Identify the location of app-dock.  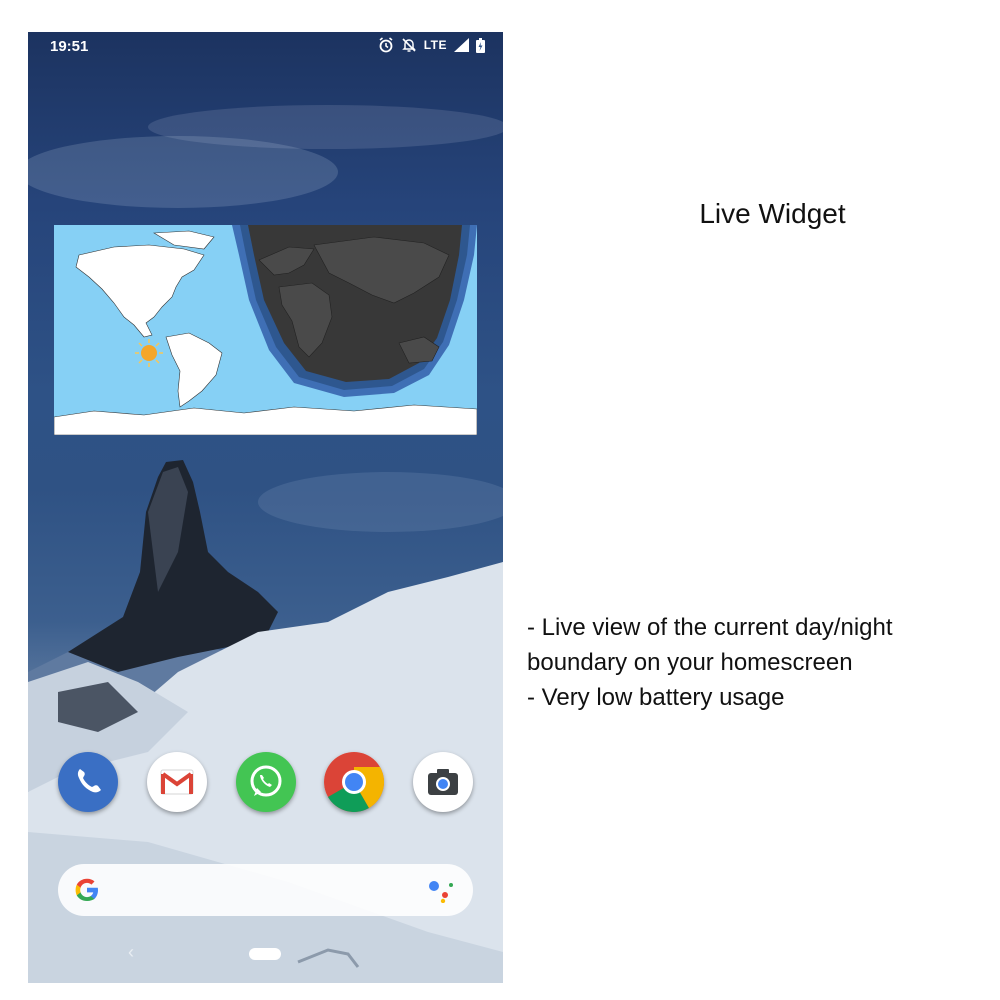
(265, 783).